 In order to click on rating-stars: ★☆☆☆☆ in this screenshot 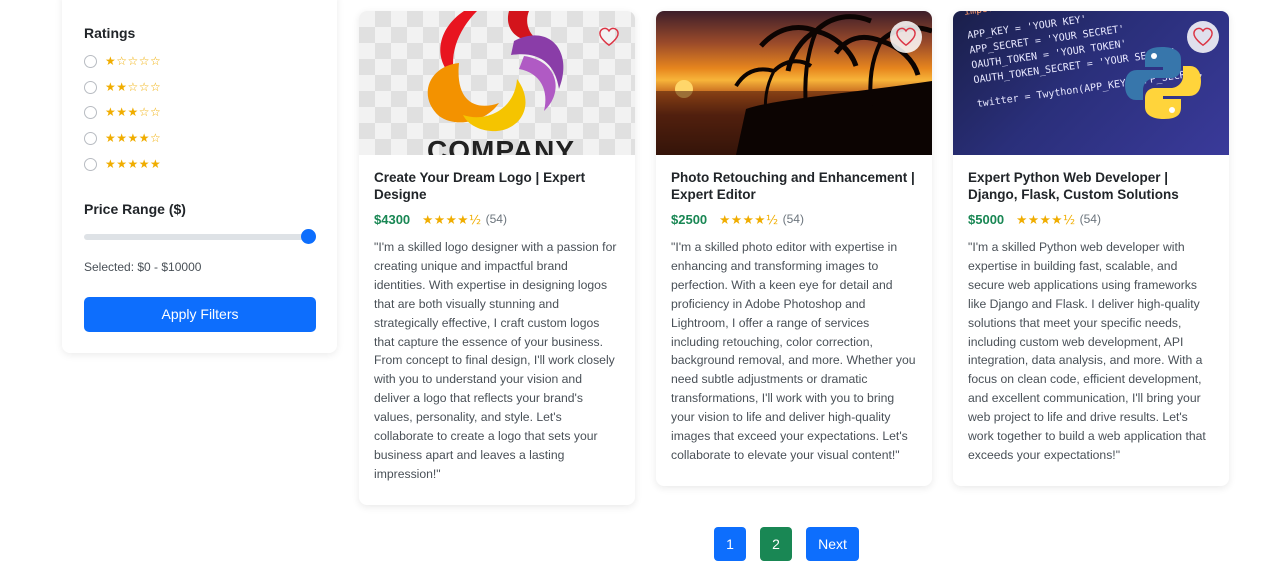, I will do `click(133, 61)`.